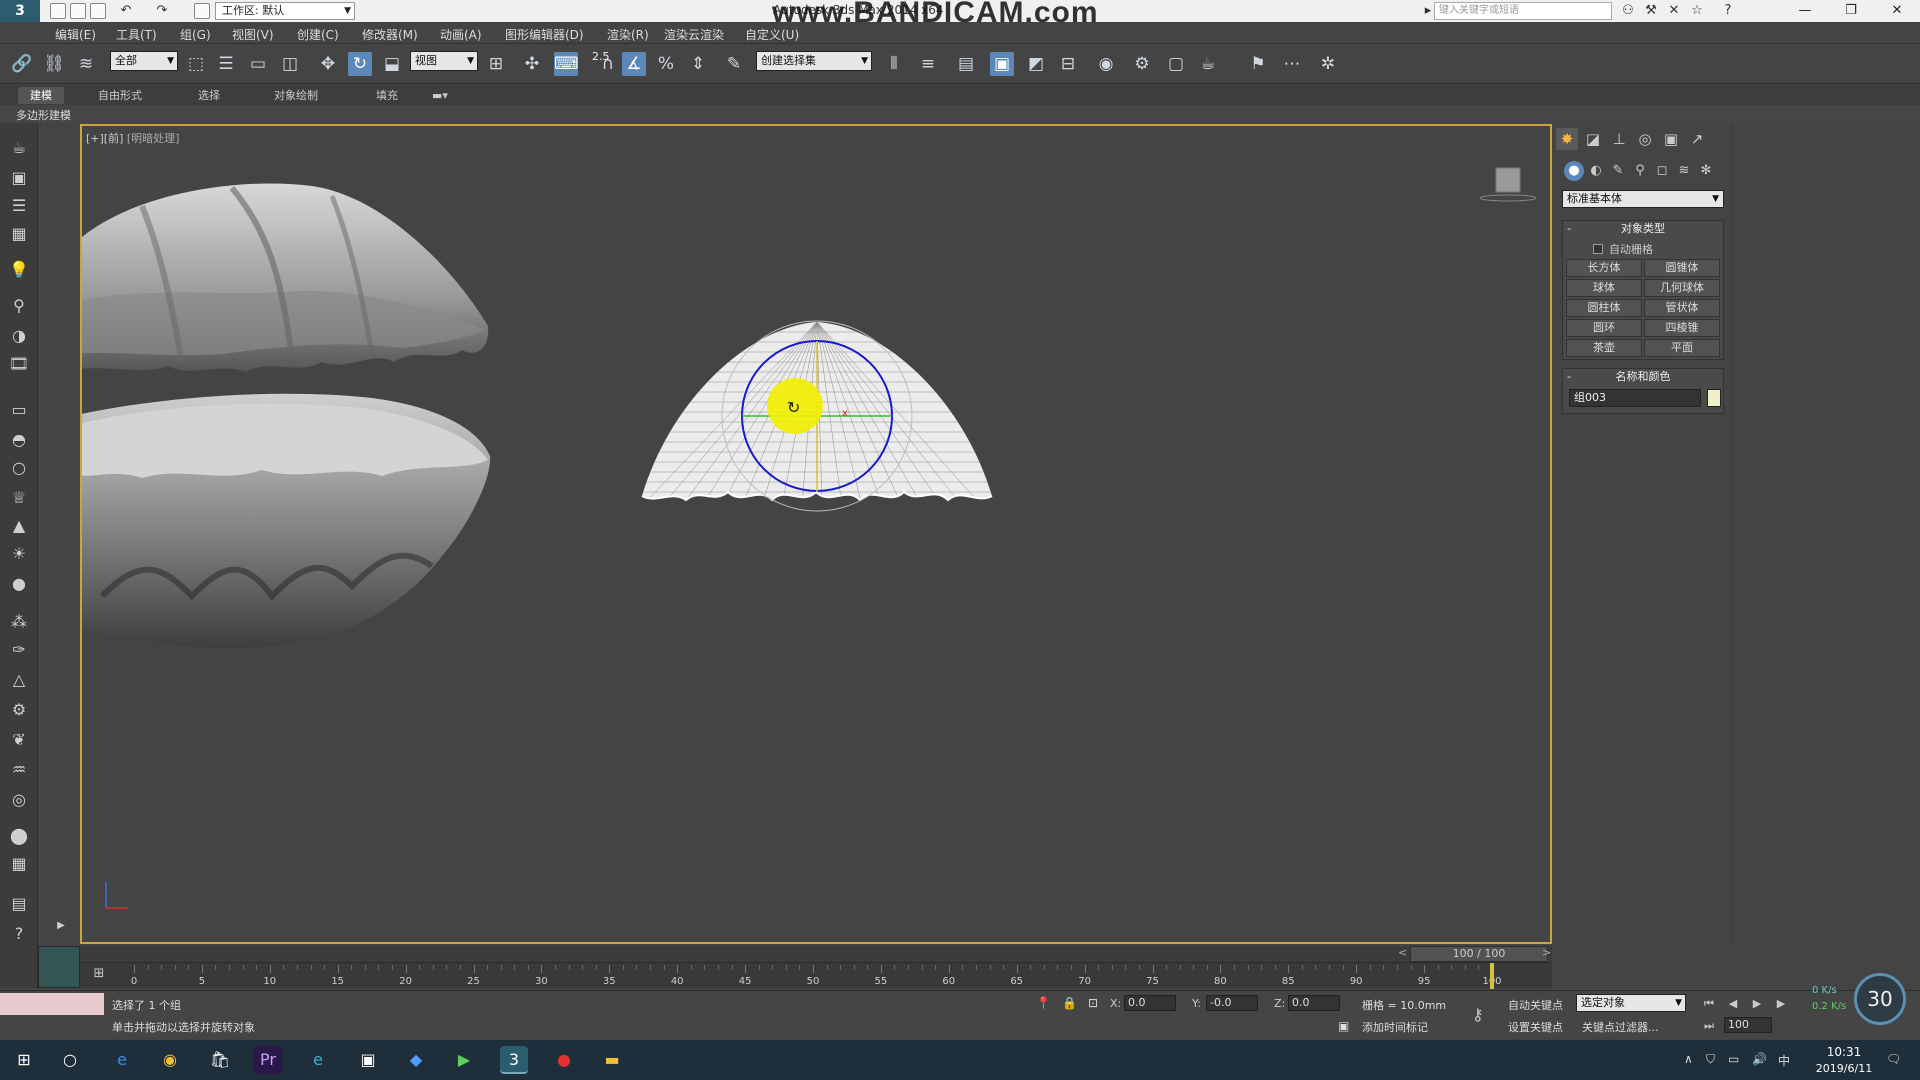  Describe the element at coordinates (19, 306) in the screenshot. I see `camera-icon: ⚲` at that location.